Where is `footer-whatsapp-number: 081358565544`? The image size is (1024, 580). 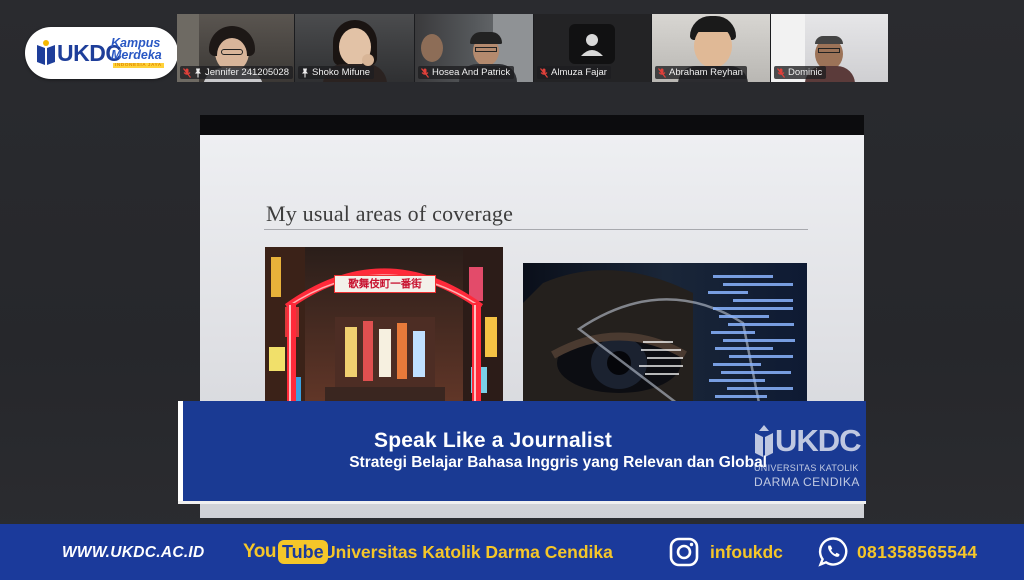 footer-whatsapp-number: 081358565544 is located at coordinates (917, 552).